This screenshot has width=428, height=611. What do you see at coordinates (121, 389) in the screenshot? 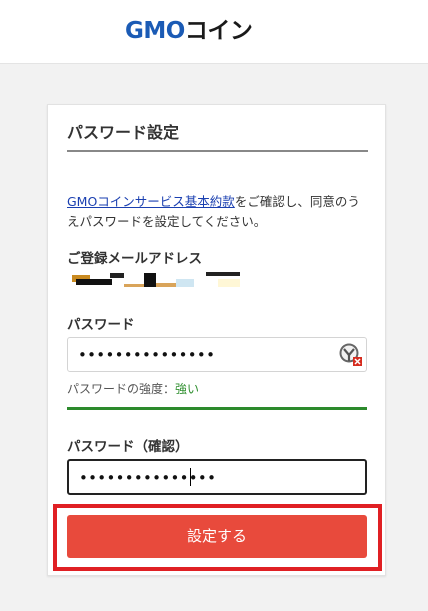
I see `strength-label: パスワードの強度：` at bounding box center [121, 389].